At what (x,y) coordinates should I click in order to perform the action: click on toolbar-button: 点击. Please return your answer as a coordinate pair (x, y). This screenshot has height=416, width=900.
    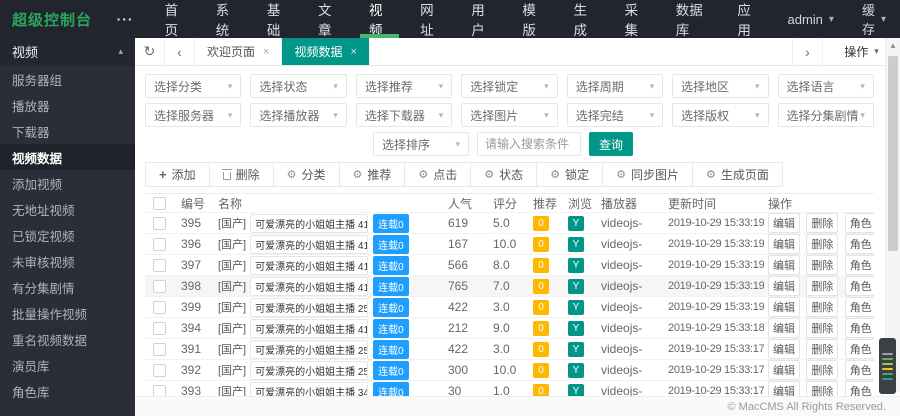
    Looking at the image, I should click on (438, 174).